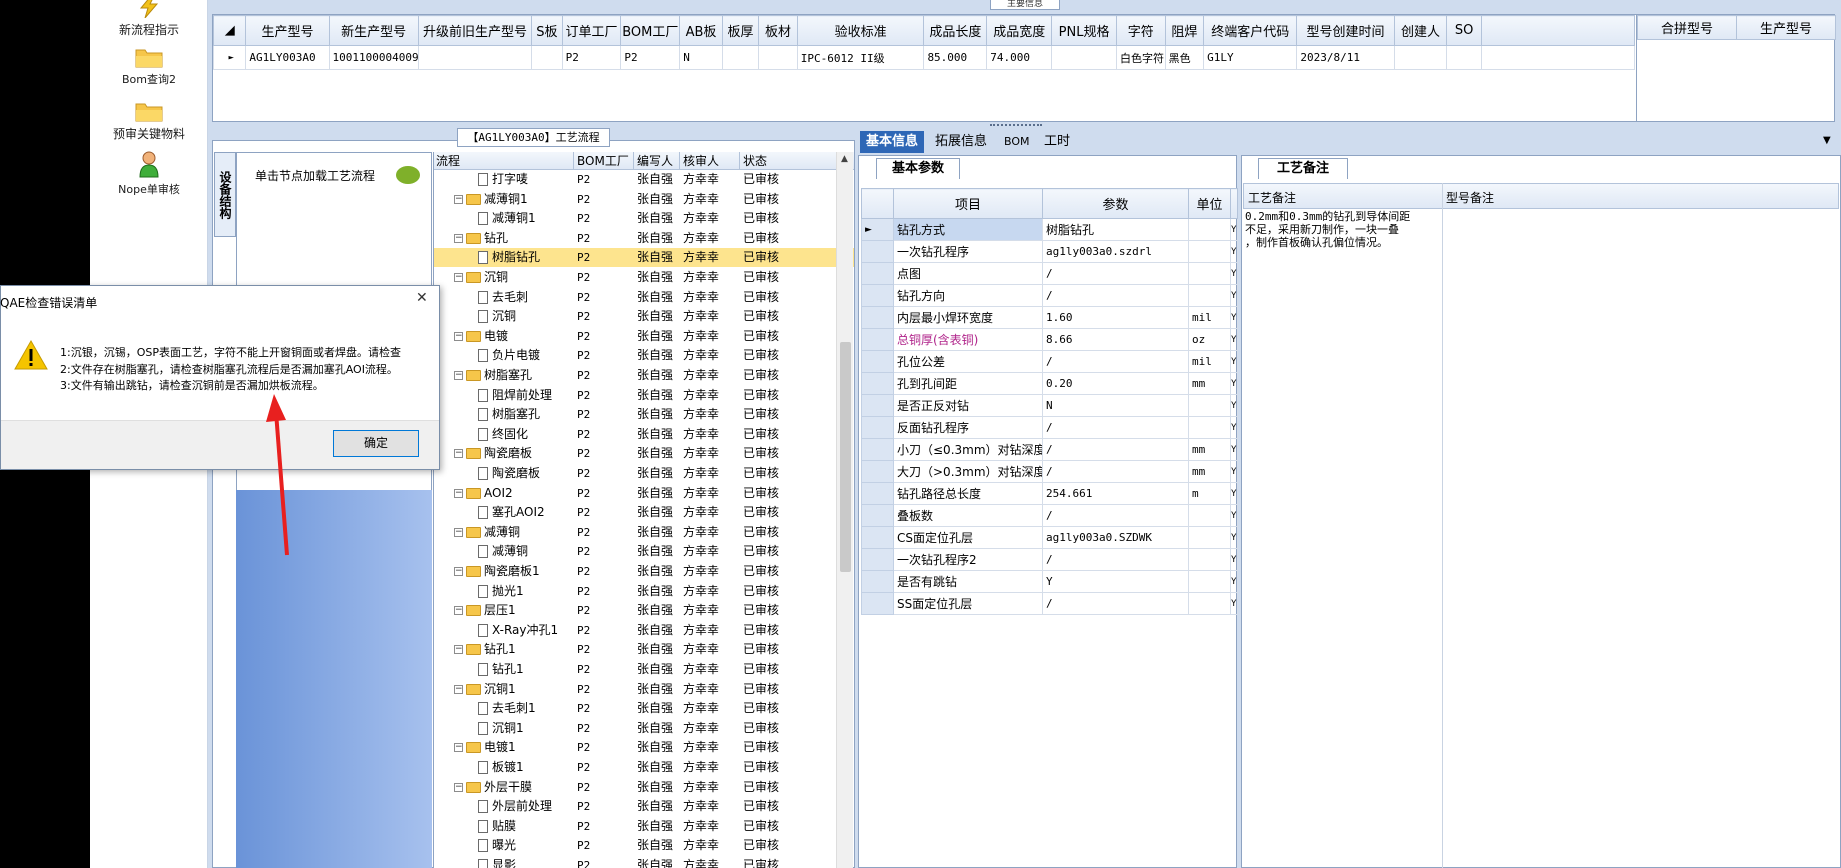  Describe the element at coordinates (644, 845) in the screenshot. I see `tree-row: 曝光 P2 张自强 方幸幸 已审核` at that location.